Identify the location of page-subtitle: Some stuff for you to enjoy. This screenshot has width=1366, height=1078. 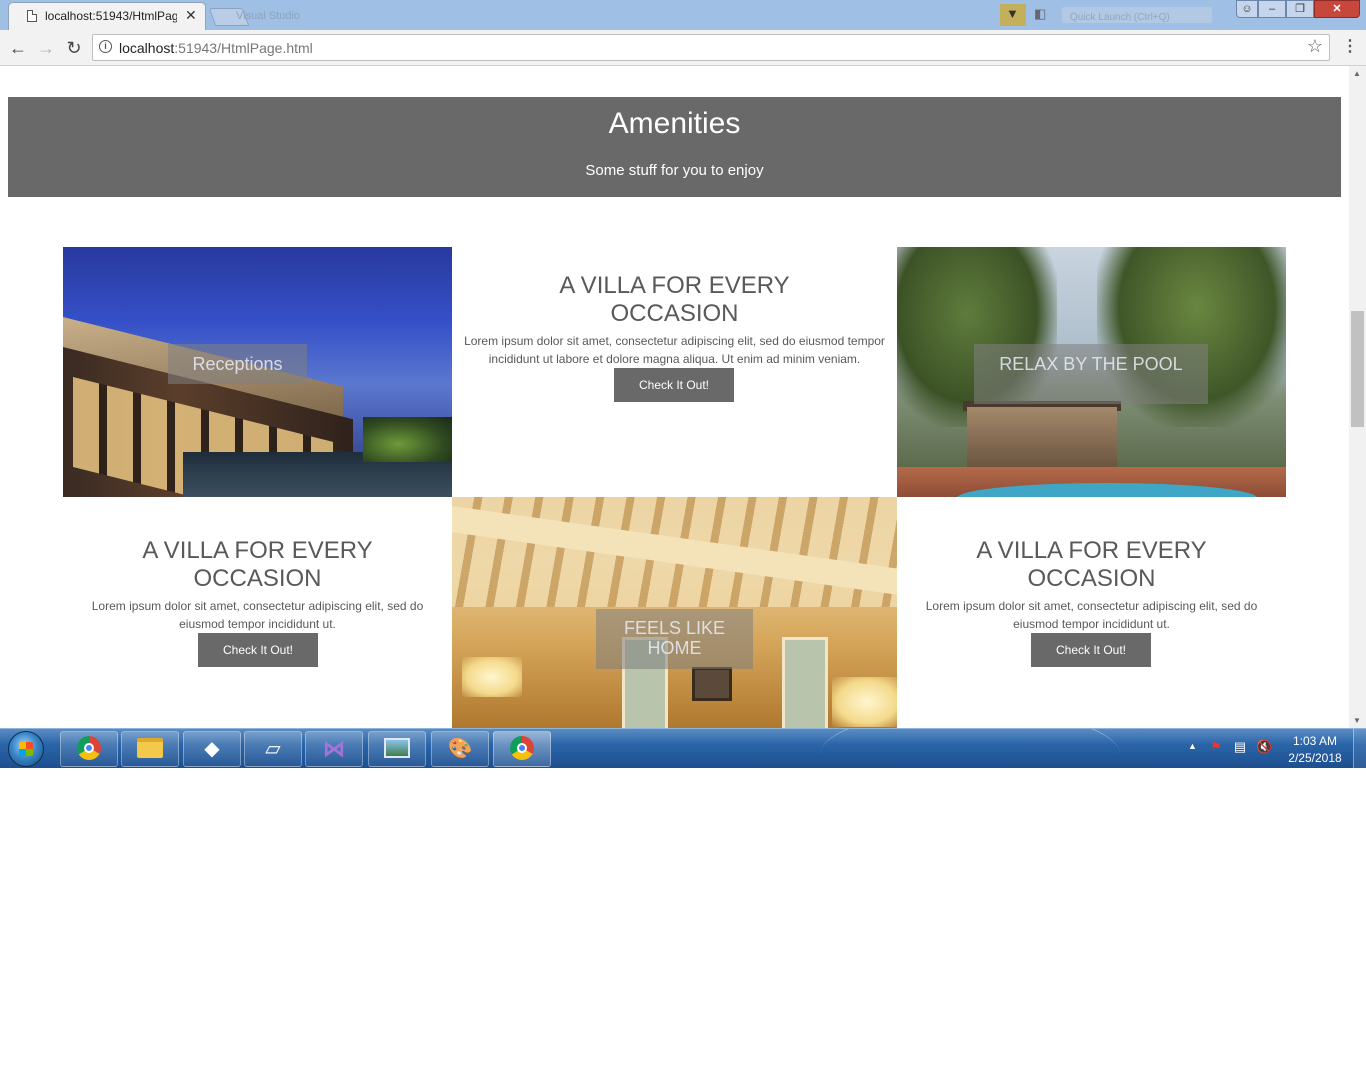
(674, 170).